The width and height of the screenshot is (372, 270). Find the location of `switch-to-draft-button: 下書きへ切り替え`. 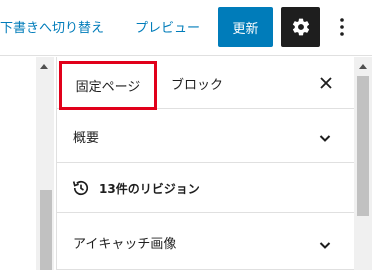

switch-to-draft-button: 下書きへ切り替え is located at coordinates (52, 26).